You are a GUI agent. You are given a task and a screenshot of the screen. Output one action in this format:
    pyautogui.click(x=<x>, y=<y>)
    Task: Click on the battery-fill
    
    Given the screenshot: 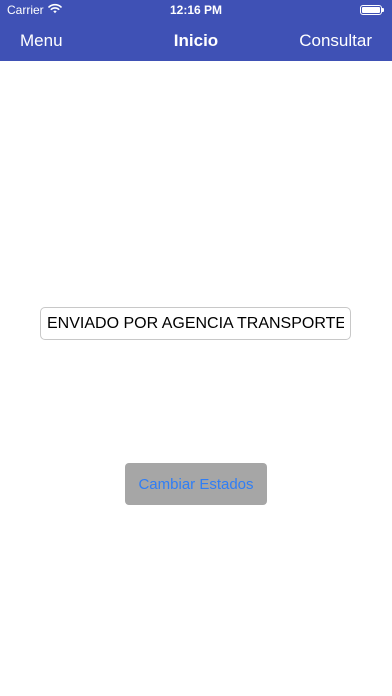 What is the action you would take?
    pyautogui.click(x=371, y=10)
    